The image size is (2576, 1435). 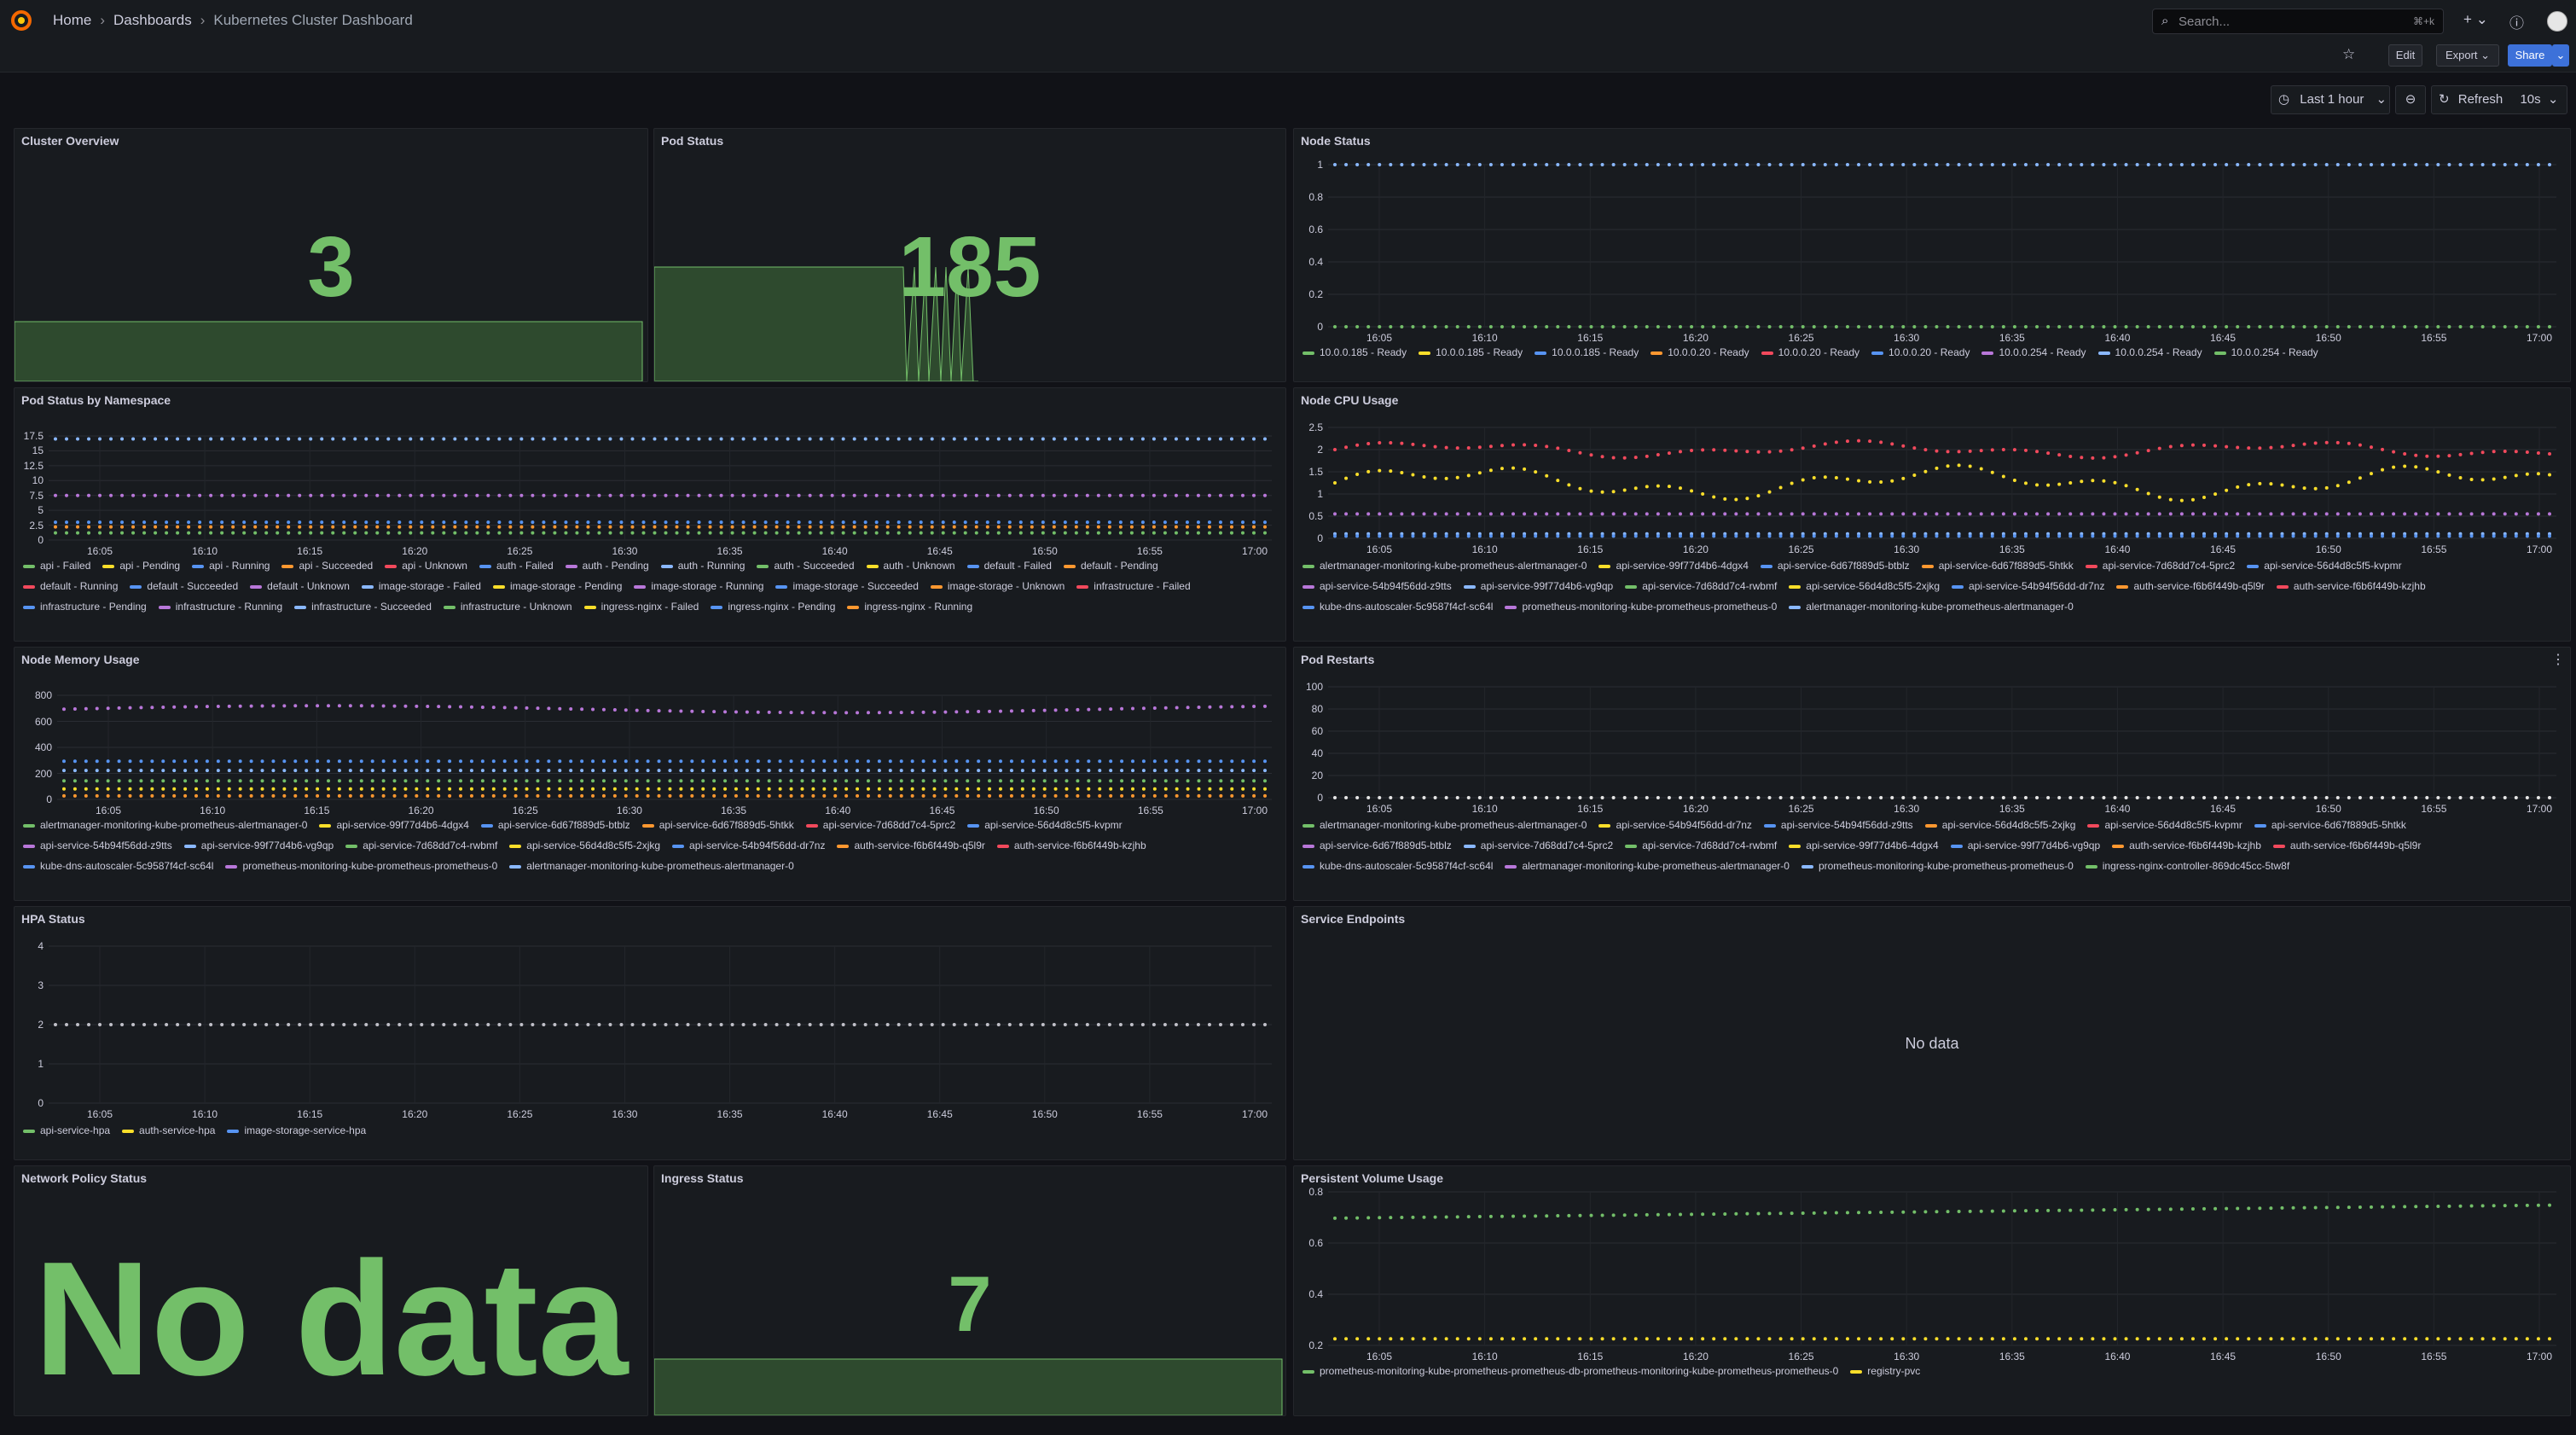 I want to click on export-button: Export ⌄, so click(x=2467, y=55).